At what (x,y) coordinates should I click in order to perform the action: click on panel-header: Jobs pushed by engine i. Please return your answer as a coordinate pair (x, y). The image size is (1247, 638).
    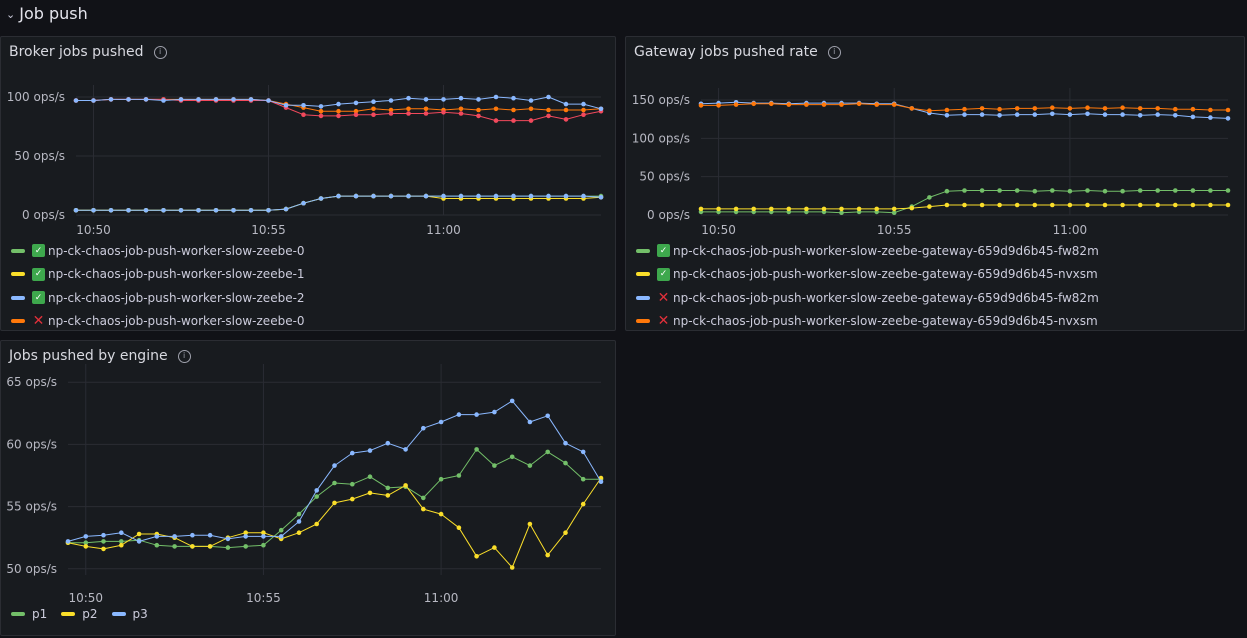
    Looking at the image, I should click on (100, 356).